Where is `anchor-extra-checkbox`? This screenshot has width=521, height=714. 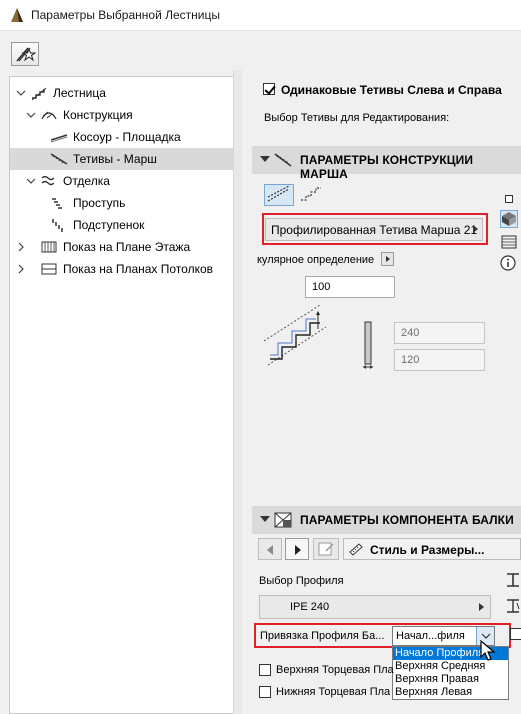 anchor-extra-checkbox is located at coordinates (515, 634).